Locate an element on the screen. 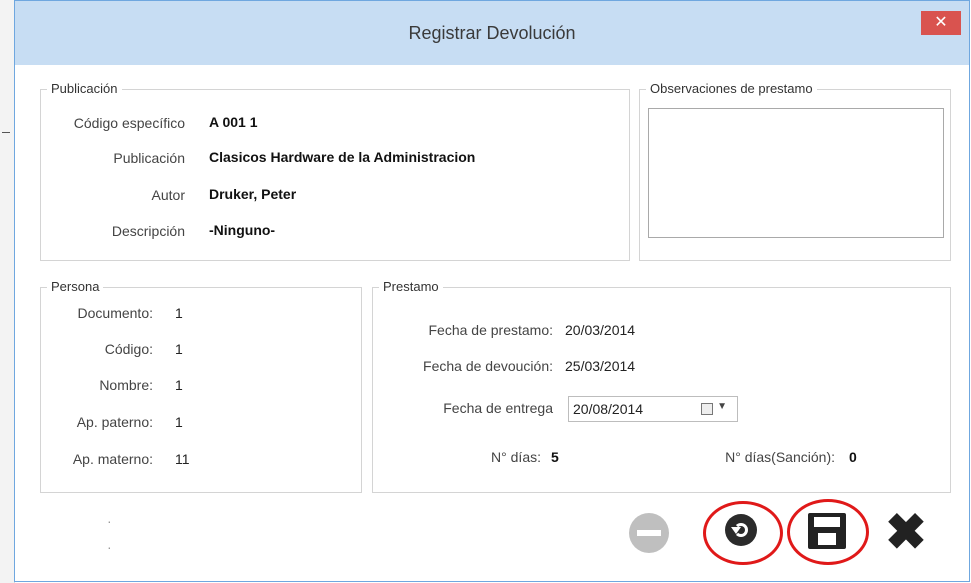 The width and height of the screenshot is (971, 583). documento-value: 1 is located at coordinates (179, 313).